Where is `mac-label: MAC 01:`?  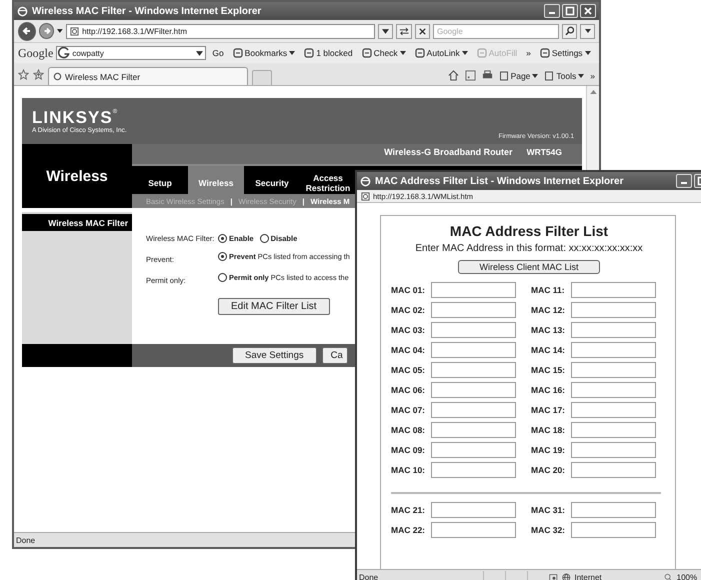
mac-label: MAC 01: is located at coordinates (408, 290).